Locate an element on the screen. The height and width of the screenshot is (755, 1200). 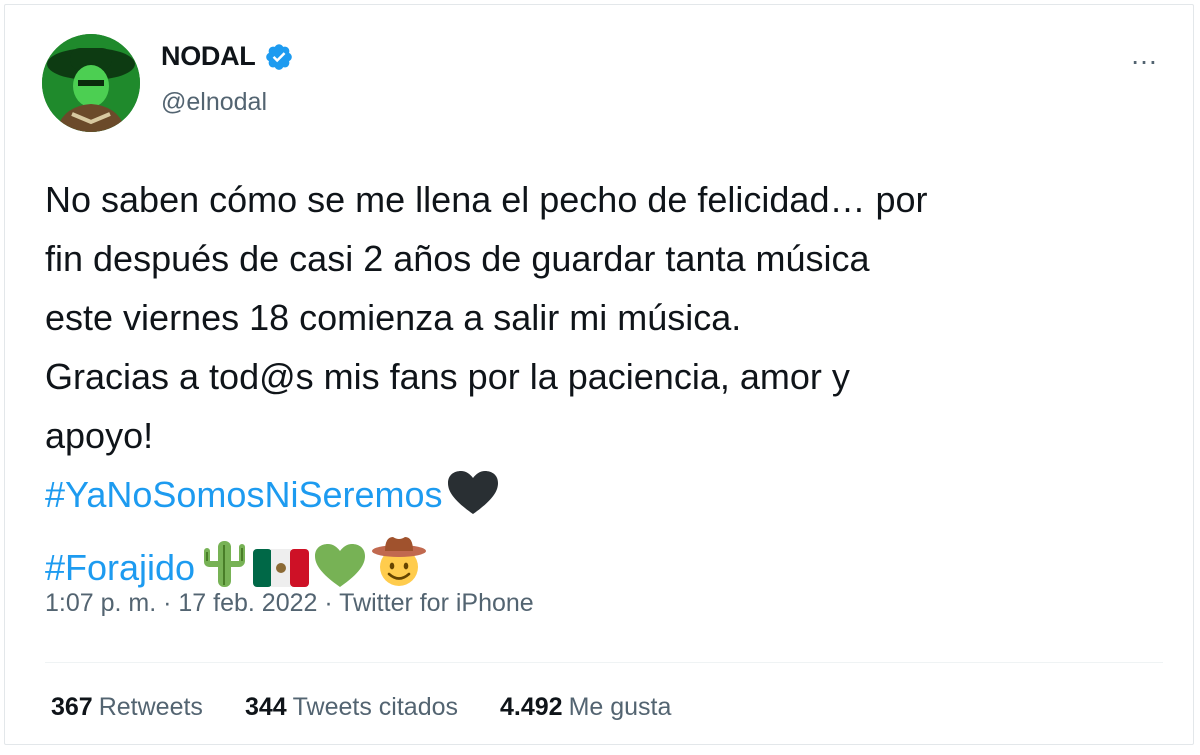
verified-badge-icon is located at coordinates (278, 56).